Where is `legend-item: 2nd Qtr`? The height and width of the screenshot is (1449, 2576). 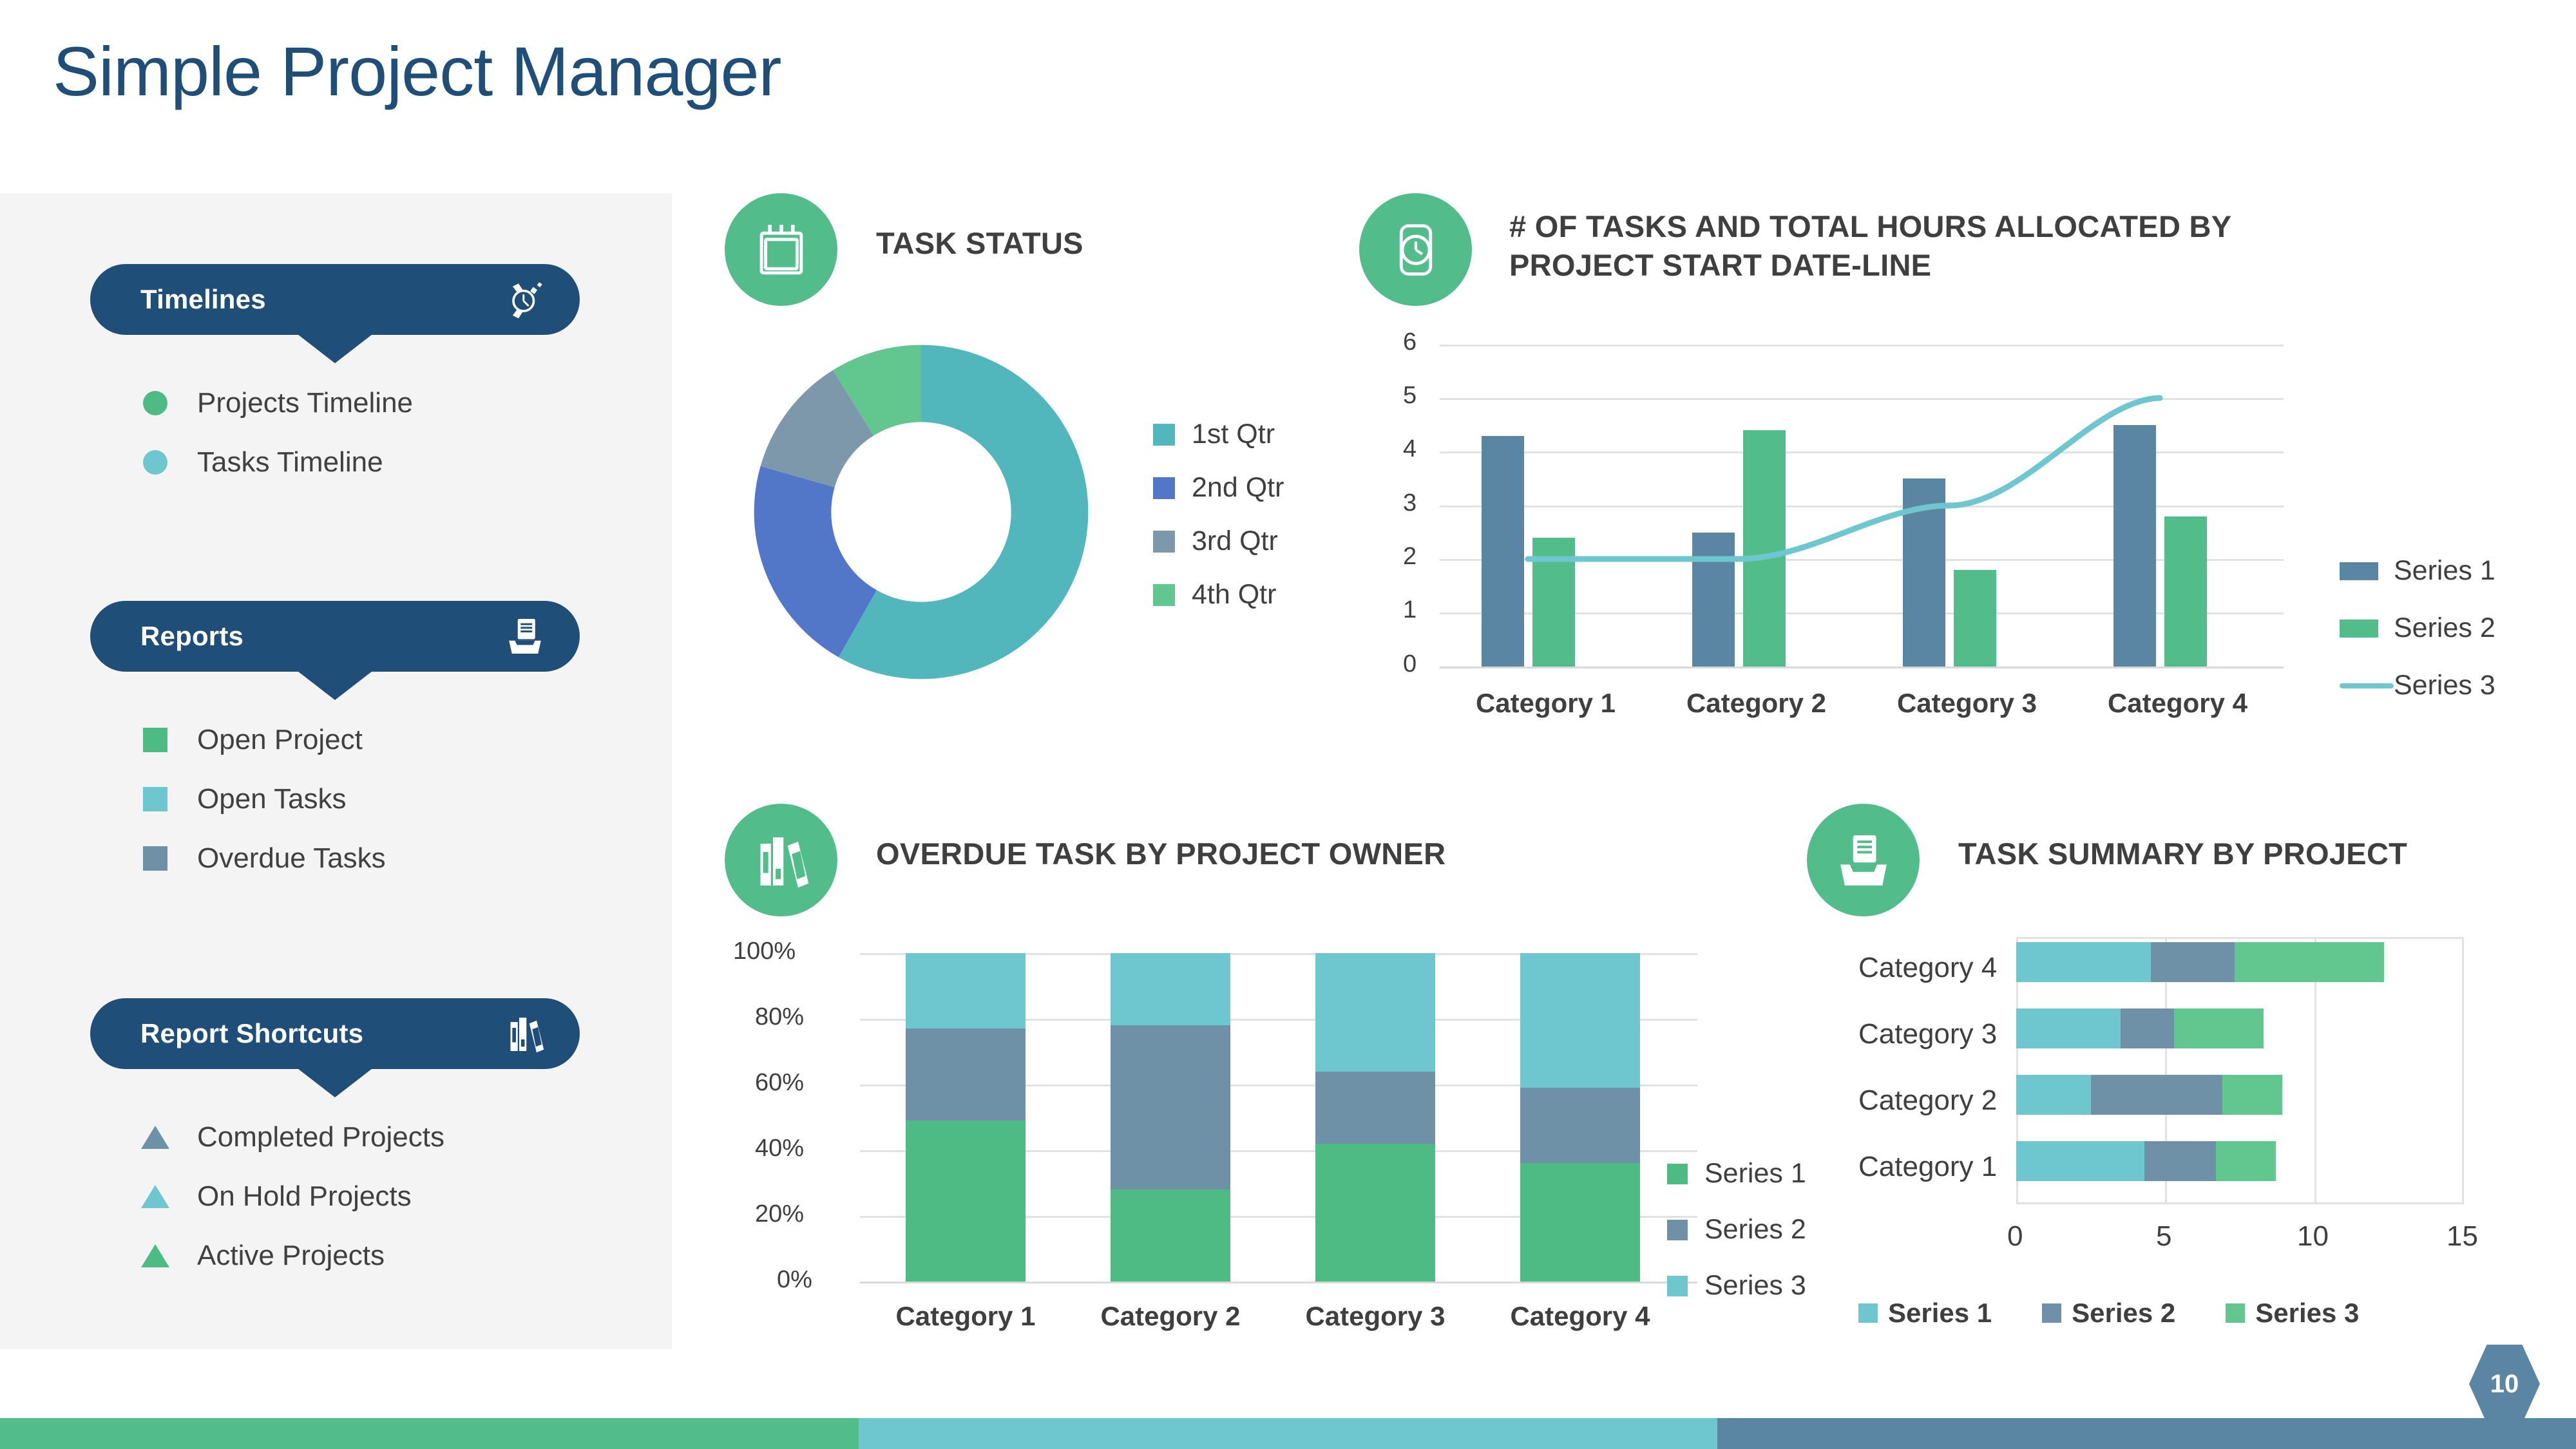
legend-item: 2nd Qtr is located at coordinates (1218, 488).